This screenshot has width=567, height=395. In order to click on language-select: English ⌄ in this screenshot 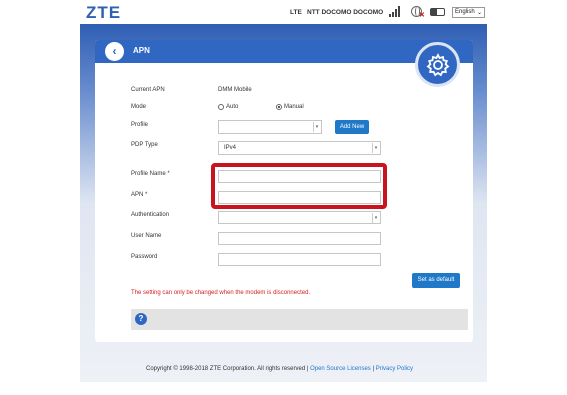, I will do `click(468, 12)`.